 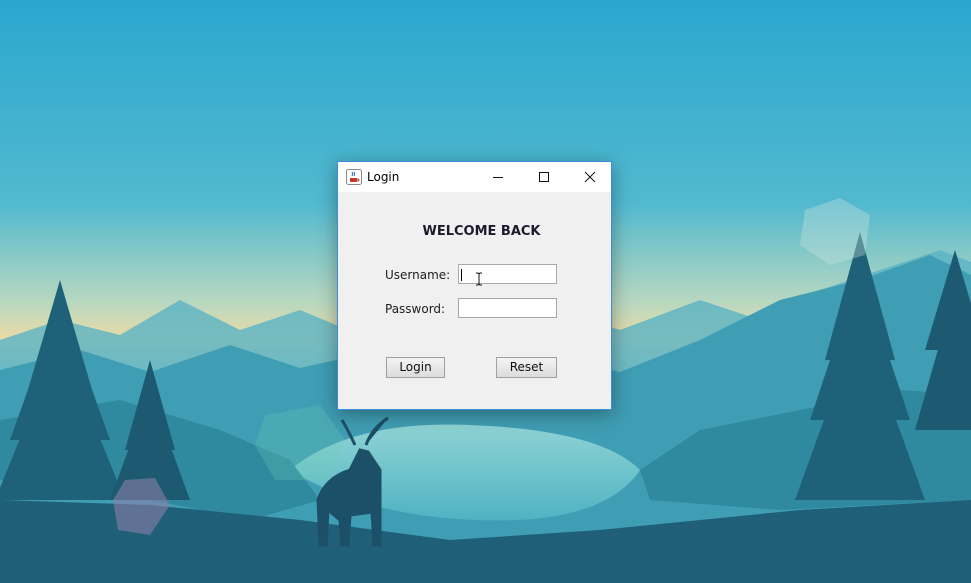 What do you see at coordinates (526, 367) in the screenshot?
I see `reset-button: Reset` at bounding box center [526, 367].